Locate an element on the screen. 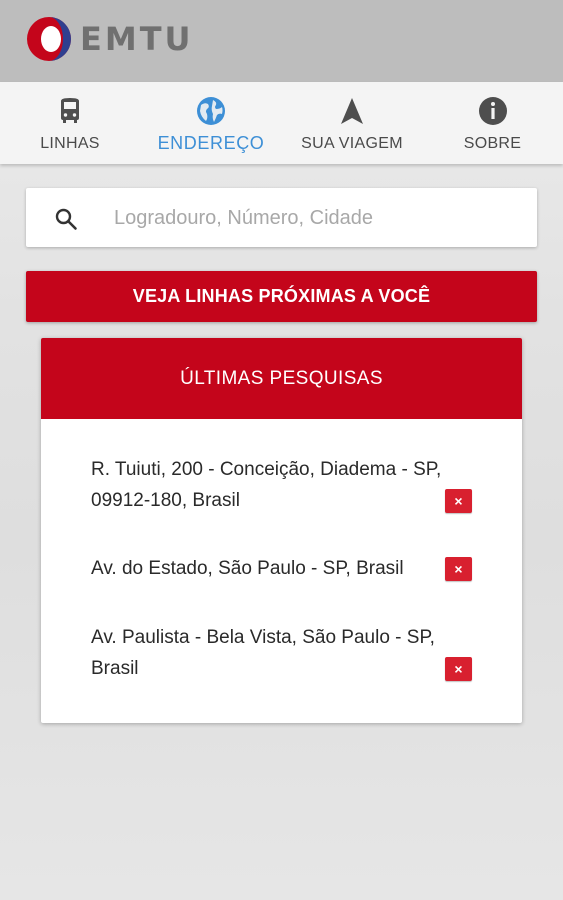  recent-search-item: Av. do Estado, São Paulo - SP, Brasil is located at coordinates (282, 568).